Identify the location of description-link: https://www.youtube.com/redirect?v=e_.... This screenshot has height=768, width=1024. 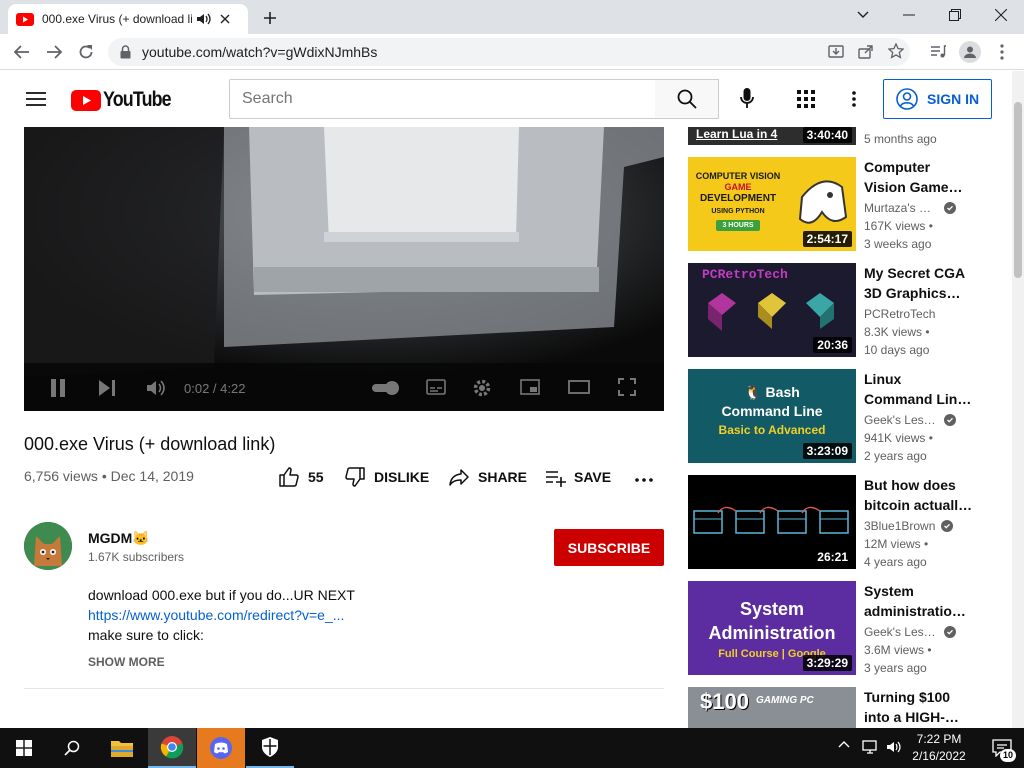
(216, 615).